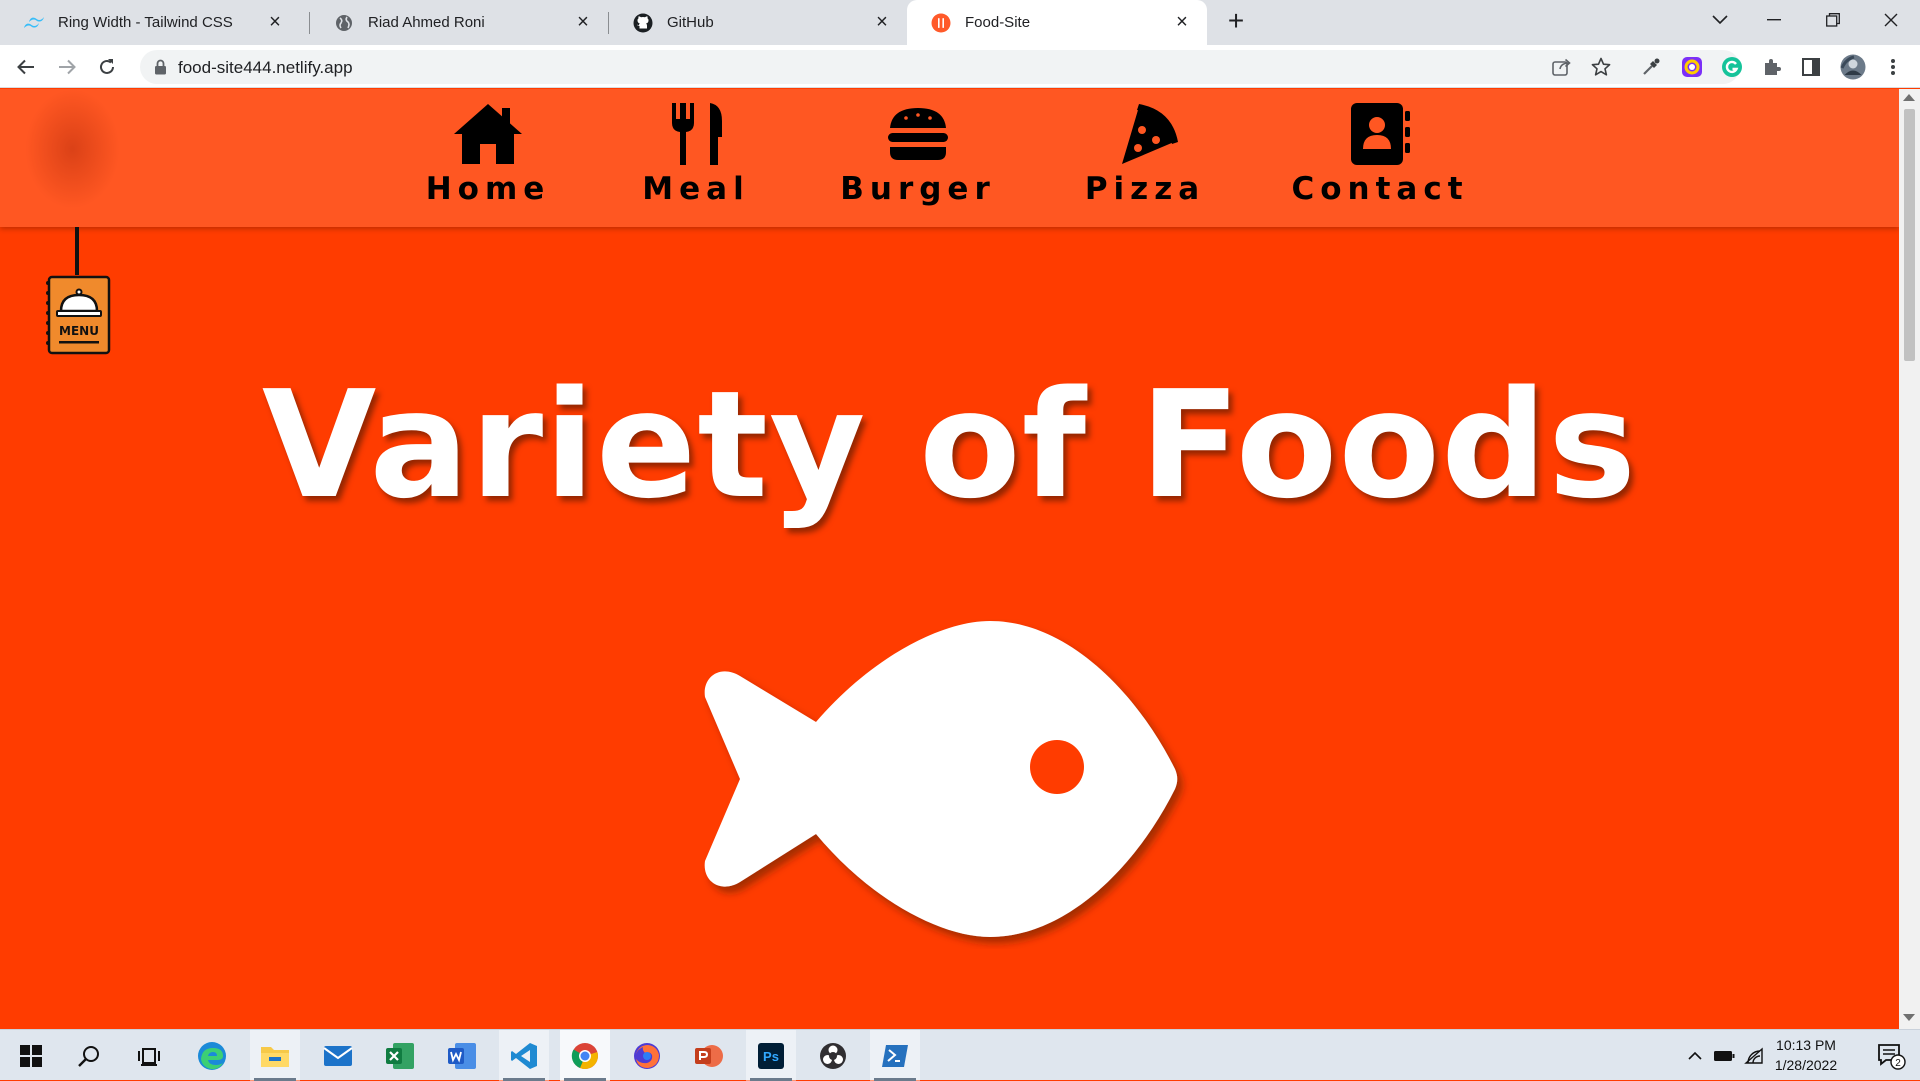 This screenshot has width=1920, height=1081. Describe the element at coordinates (1057, 22) in the screenshot. I see `tab-food-site: Food-Site ×` at that location.